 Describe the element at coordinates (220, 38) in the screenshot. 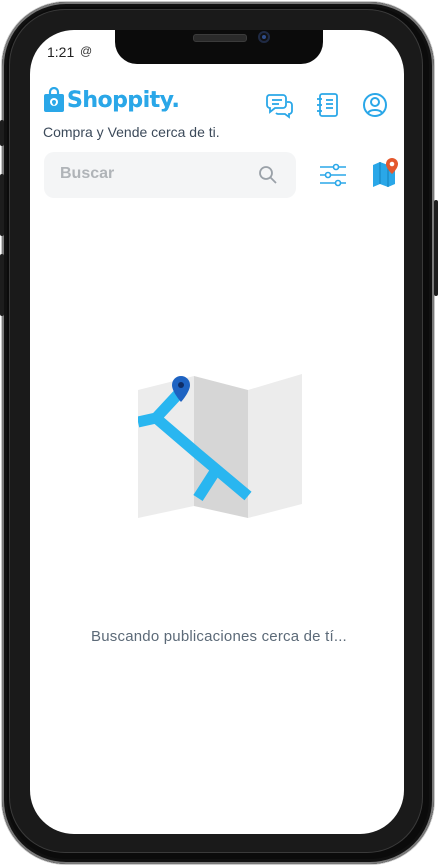

I see `speaker` at that location.